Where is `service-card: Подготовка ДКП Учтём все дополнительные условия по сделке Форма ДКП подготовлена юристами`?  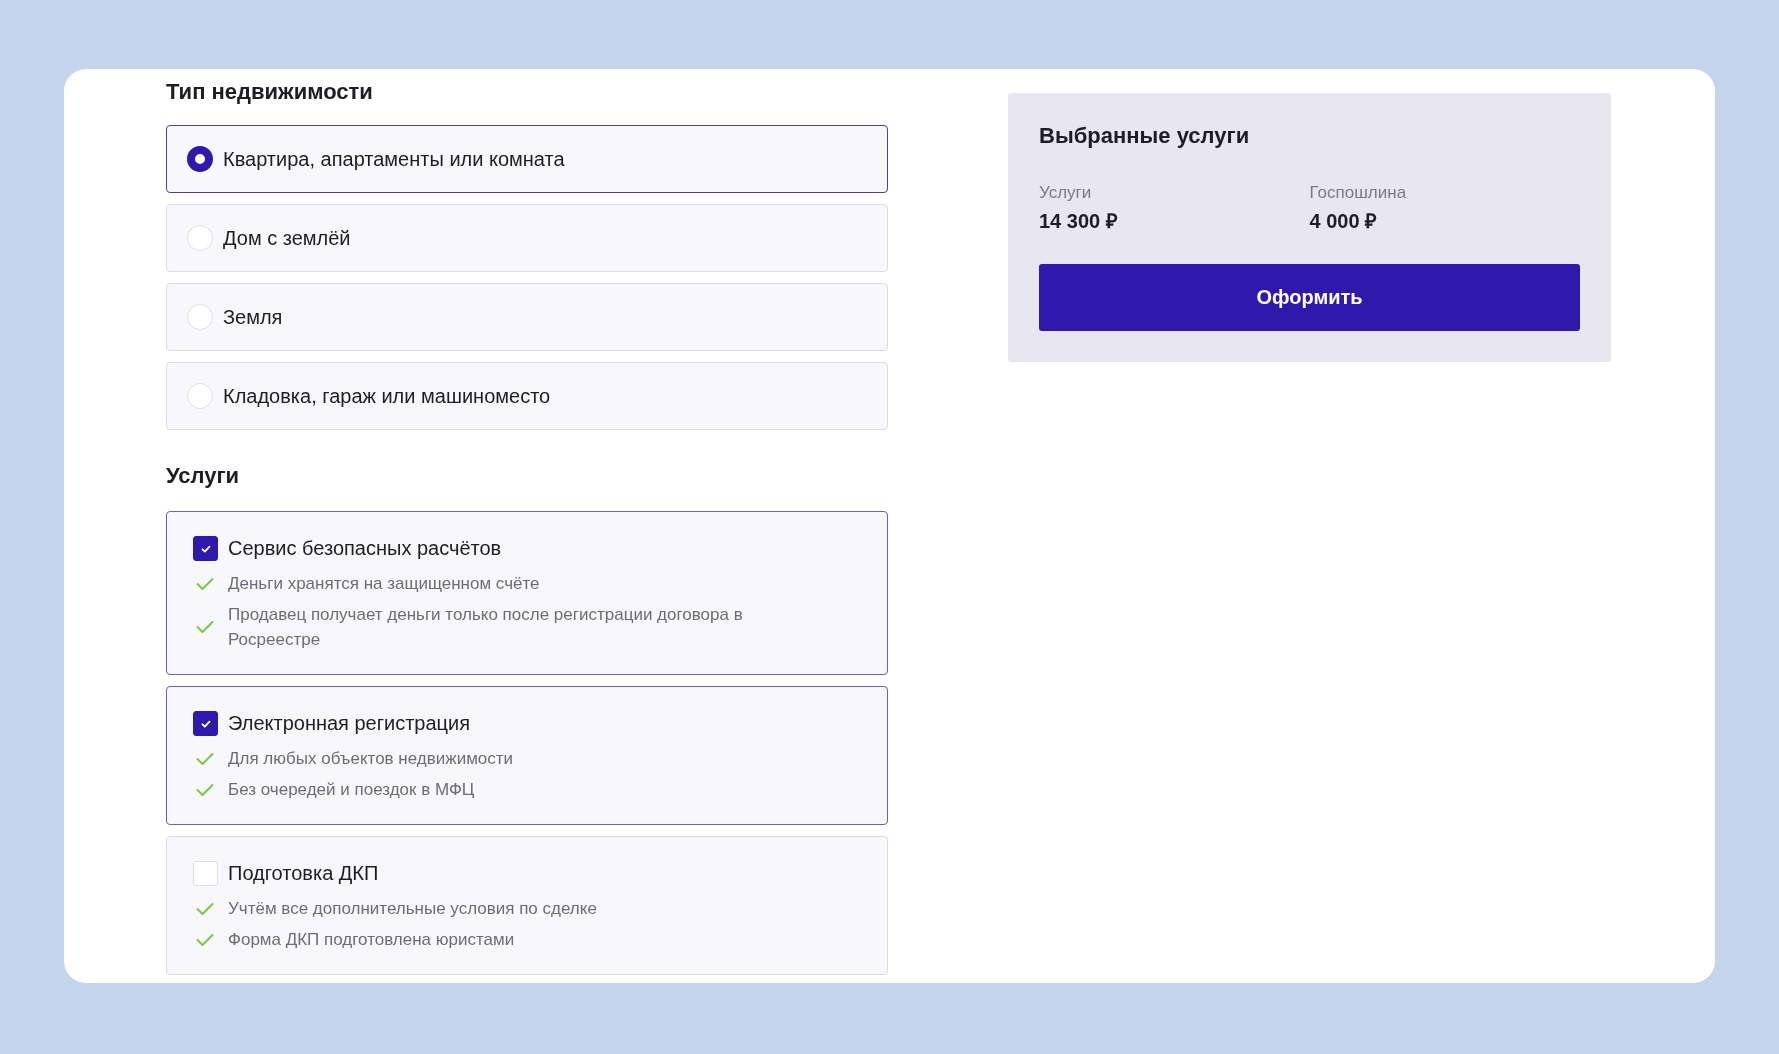
service-card: Подготовка ДКП Учтём все дополнительные условия по сделке Форма ДКП подготовлена юристами is located at coordinates (527, 905).